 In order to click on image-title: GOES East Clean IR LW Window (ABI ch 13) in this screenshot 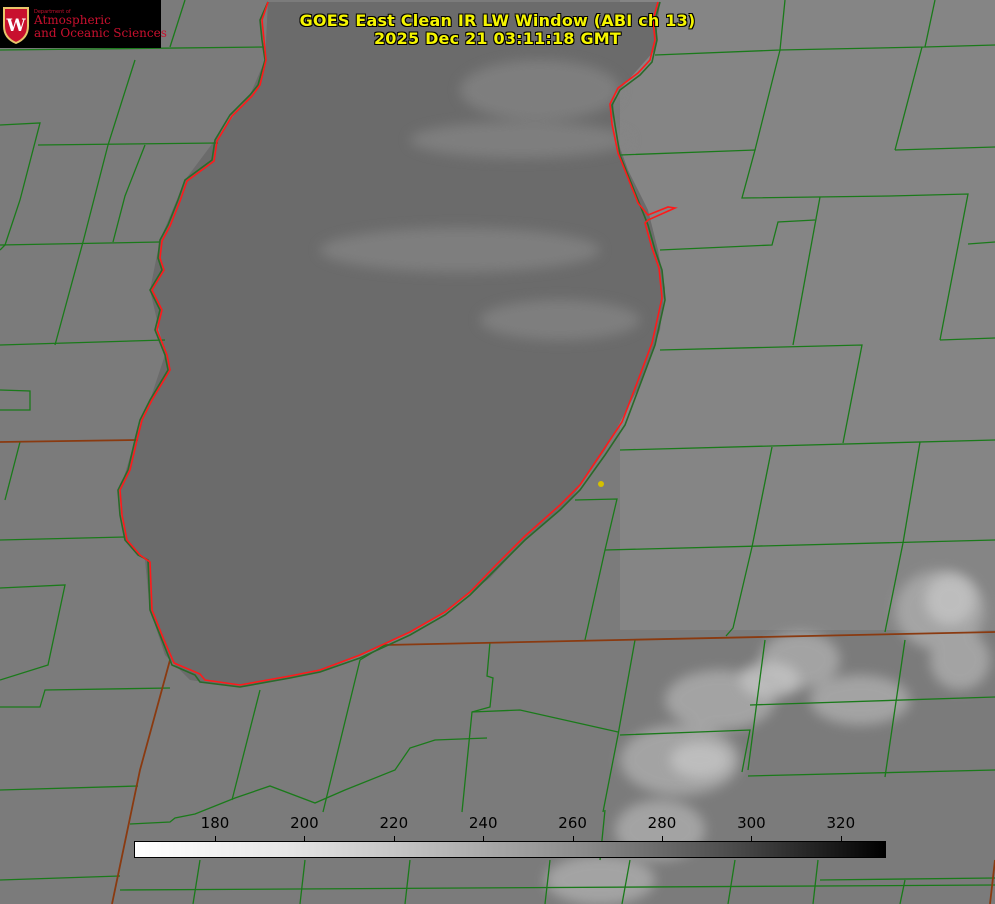, I will do `click(497, 20)`.